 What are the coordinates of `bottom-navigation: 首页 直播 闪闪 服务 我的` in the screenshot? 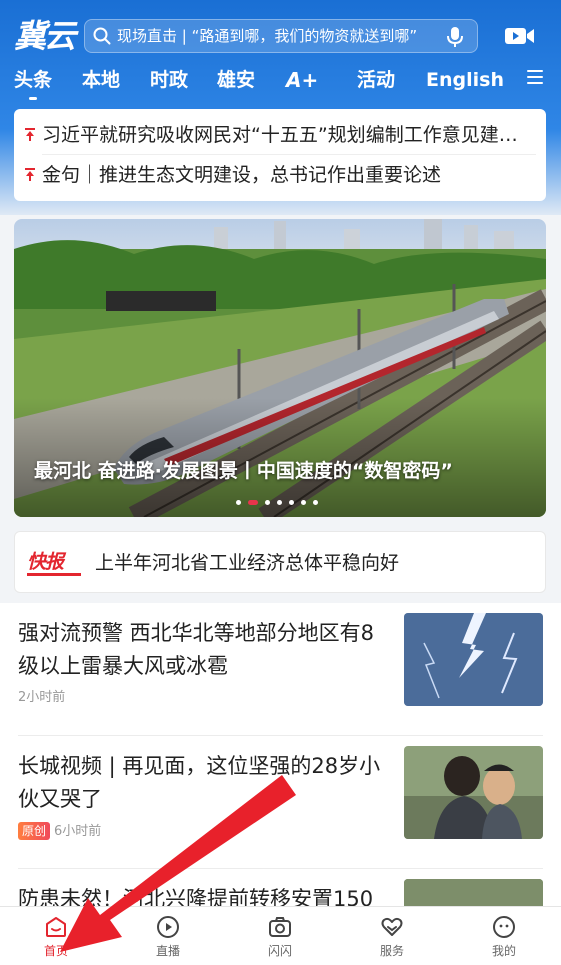 It's located at (280, 935).